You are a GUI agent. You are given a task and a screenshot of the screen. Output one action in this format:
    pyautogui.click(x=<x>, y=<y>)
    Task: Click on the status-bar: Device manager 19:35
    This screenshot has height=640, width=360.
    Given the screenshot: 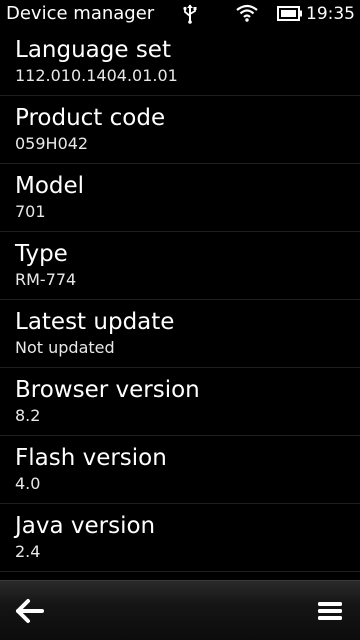 What is the action you would take?
    pyautogui.click(x=180, y=14)
    